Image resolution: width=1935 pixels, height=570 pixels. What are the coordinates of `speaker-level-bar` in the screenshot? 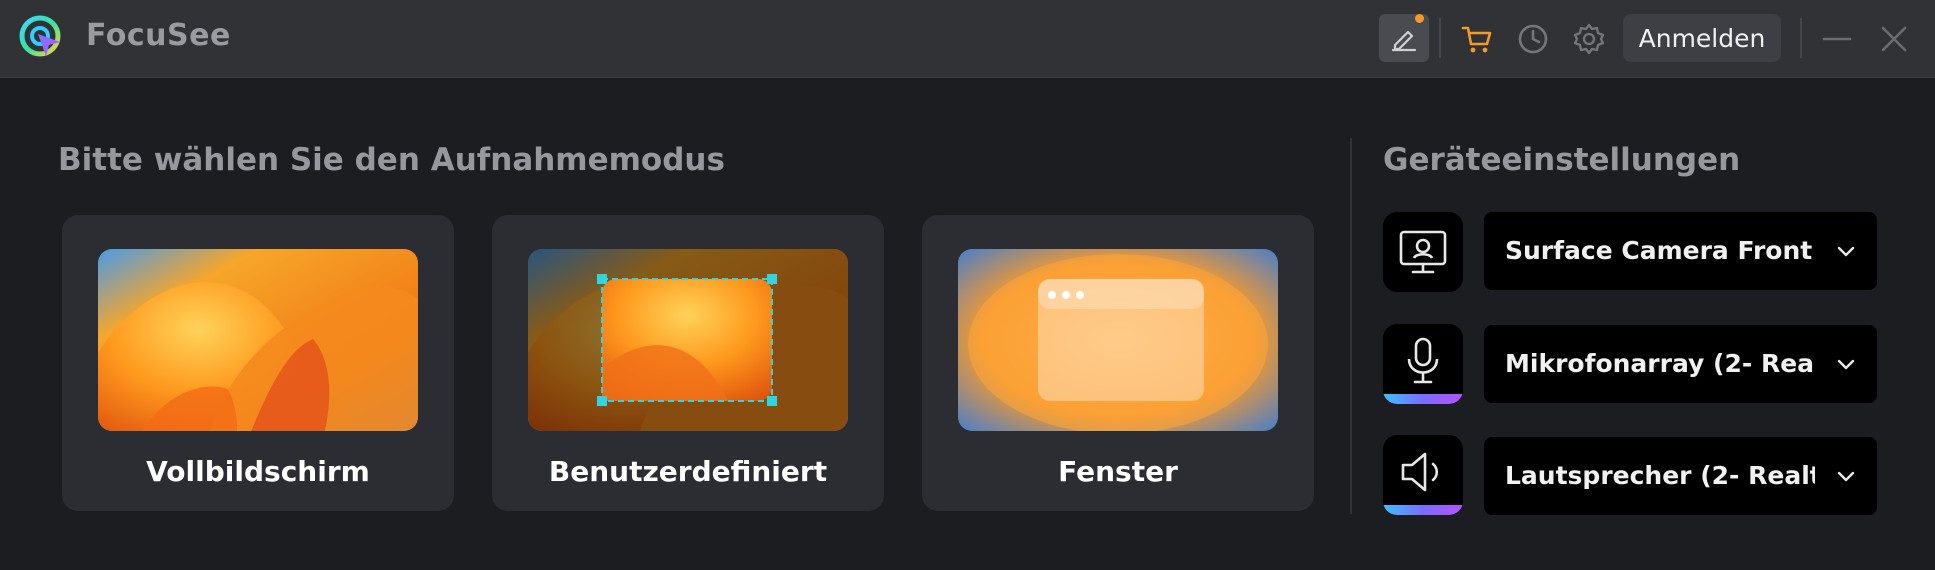 It's located at (1423, 510).